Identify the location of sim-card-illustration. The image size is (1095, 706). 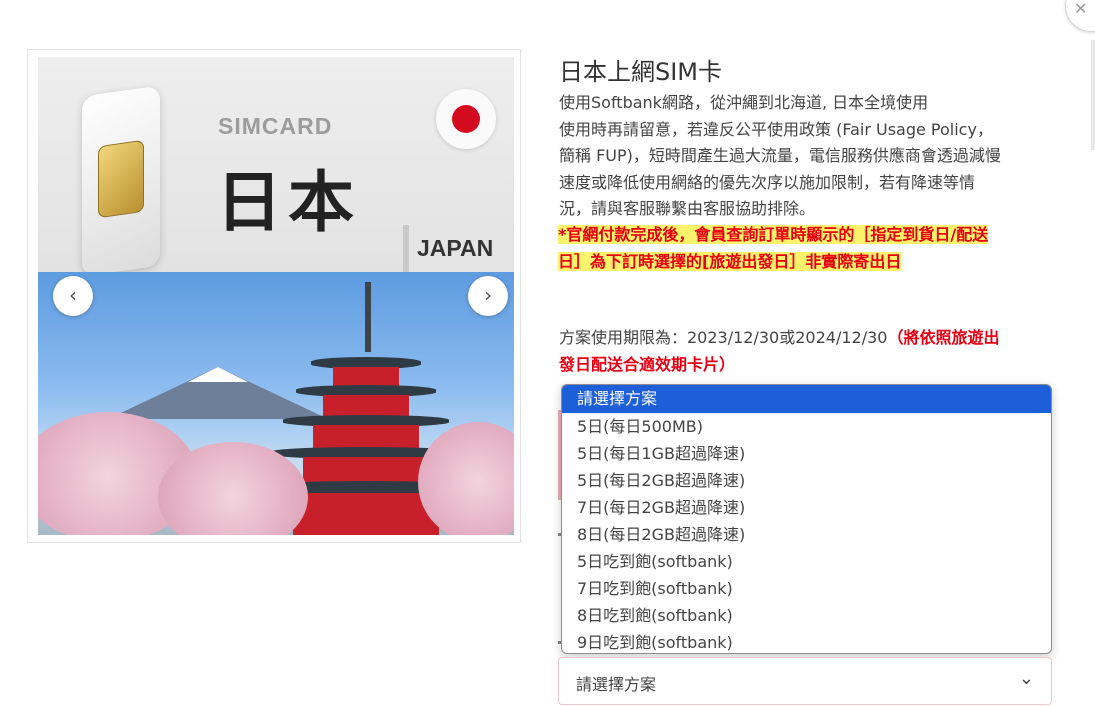
(121, 181).